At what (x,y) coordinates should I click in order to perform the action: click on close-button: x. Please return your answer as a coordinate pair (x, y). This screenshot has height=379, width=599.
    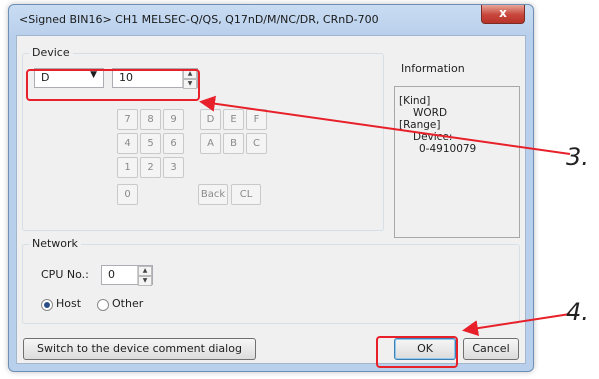
    Looking at the image, I should click on (503, 14).